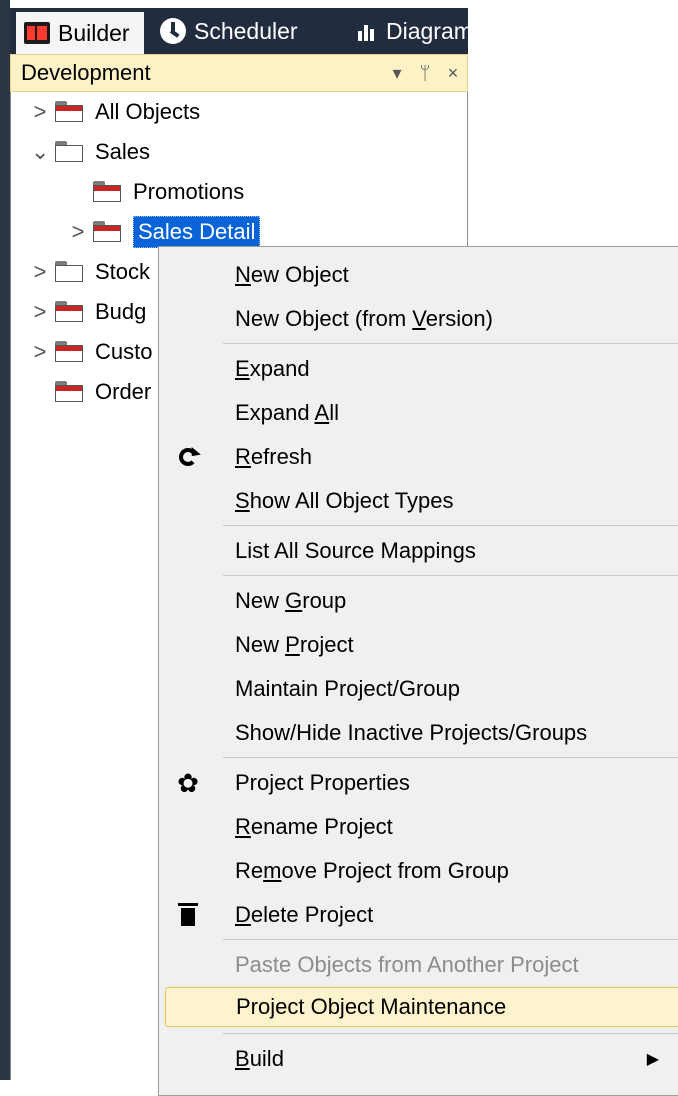  What do you see at coordinates (453, 73) in the screenshot?
I see `close-icon: ×` at bounding box center [453, 73].